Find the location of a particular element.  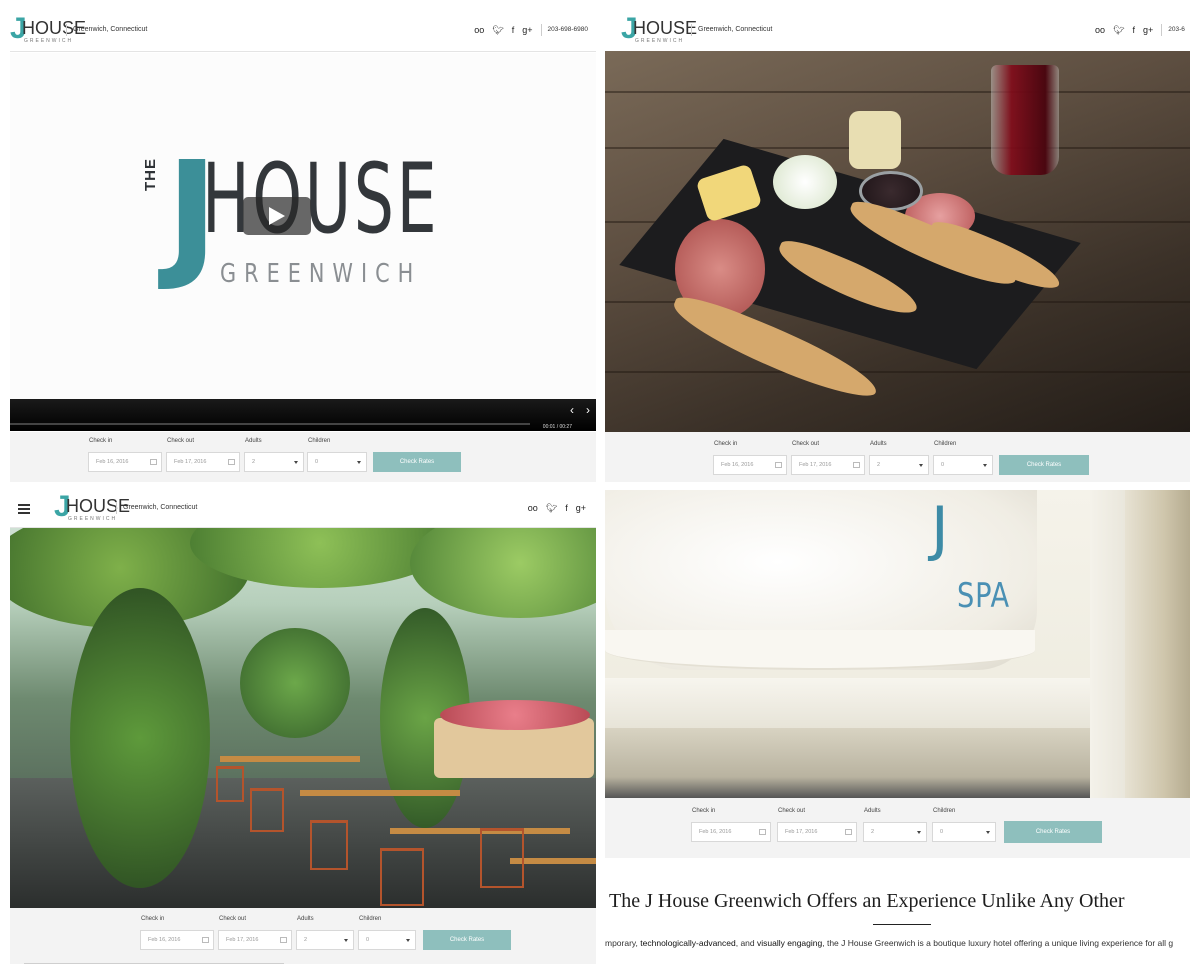

checkout-value: Feb 17, 2016 is located at coordinates (242, 940).